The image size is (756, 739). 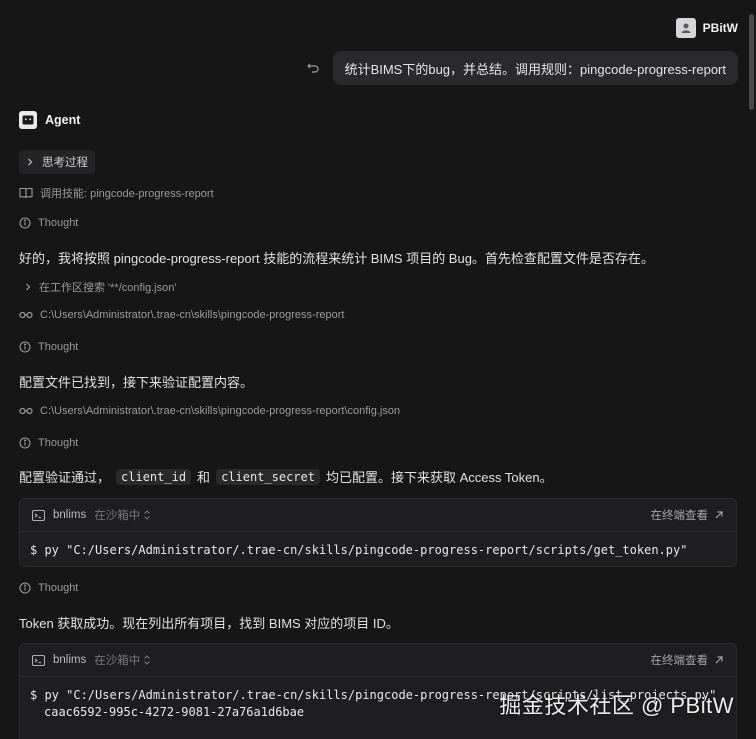 I want to click on agent-header: Agent, so click(x=49, y=120).